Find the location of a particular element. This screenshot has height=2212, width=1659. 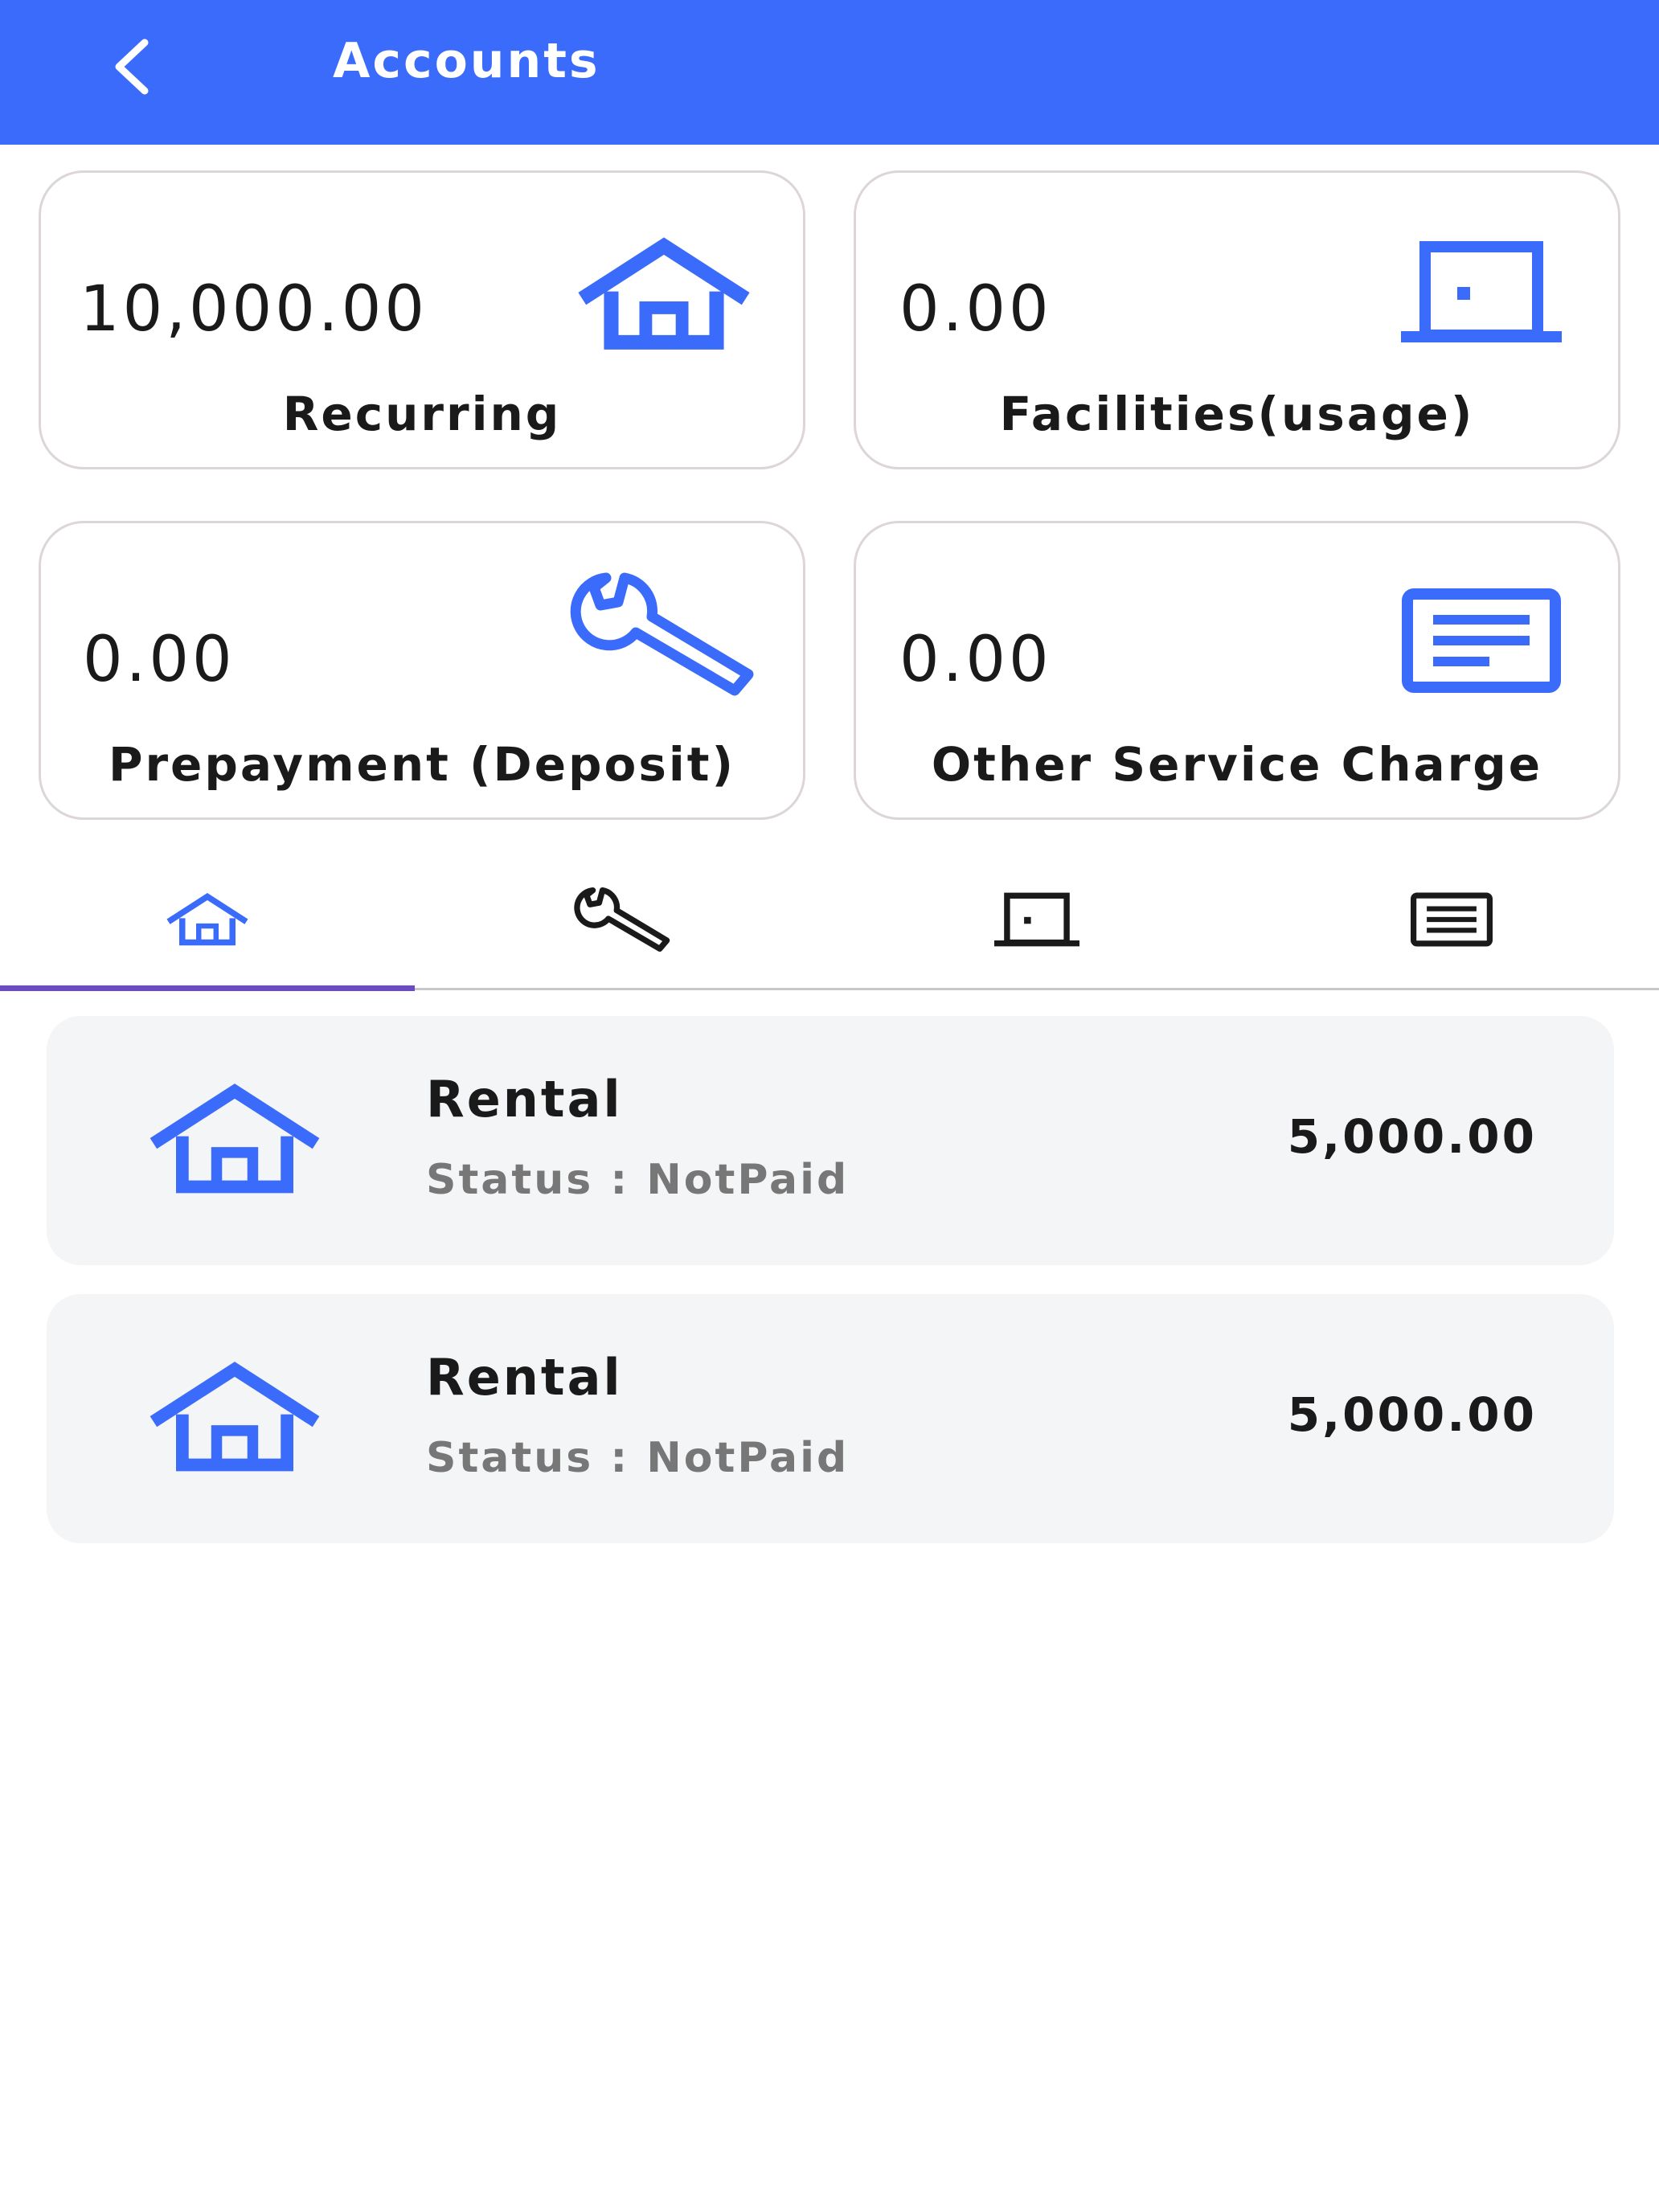

tab-other-service-charge is located at coordinates (1451, 919).